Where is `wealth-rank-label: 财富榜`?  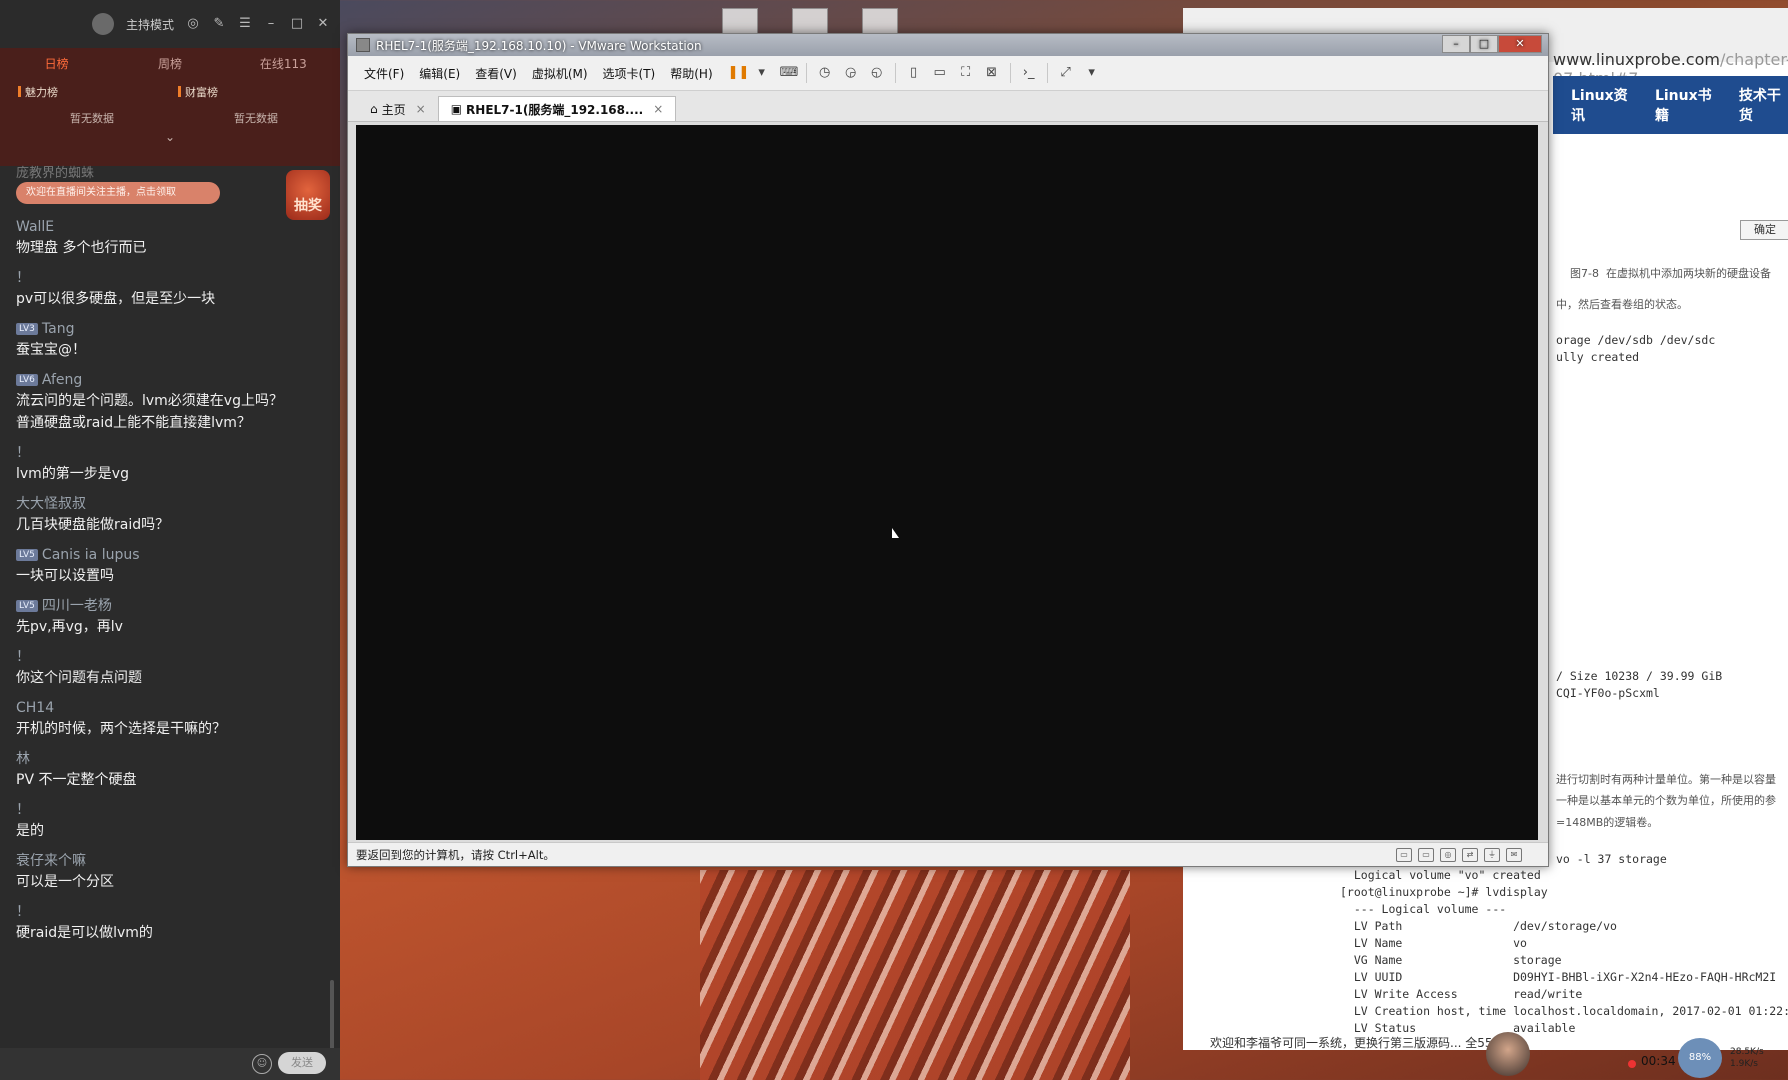 wealth-rank-label: 财富榜 is located at coordinates (198, 92).